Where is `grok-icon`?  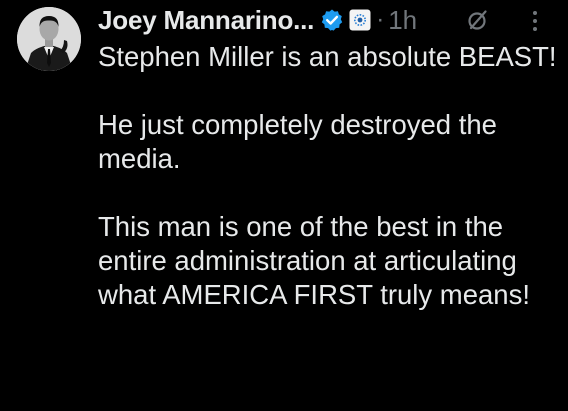 grok-icon is located at coordinates (478, 20).